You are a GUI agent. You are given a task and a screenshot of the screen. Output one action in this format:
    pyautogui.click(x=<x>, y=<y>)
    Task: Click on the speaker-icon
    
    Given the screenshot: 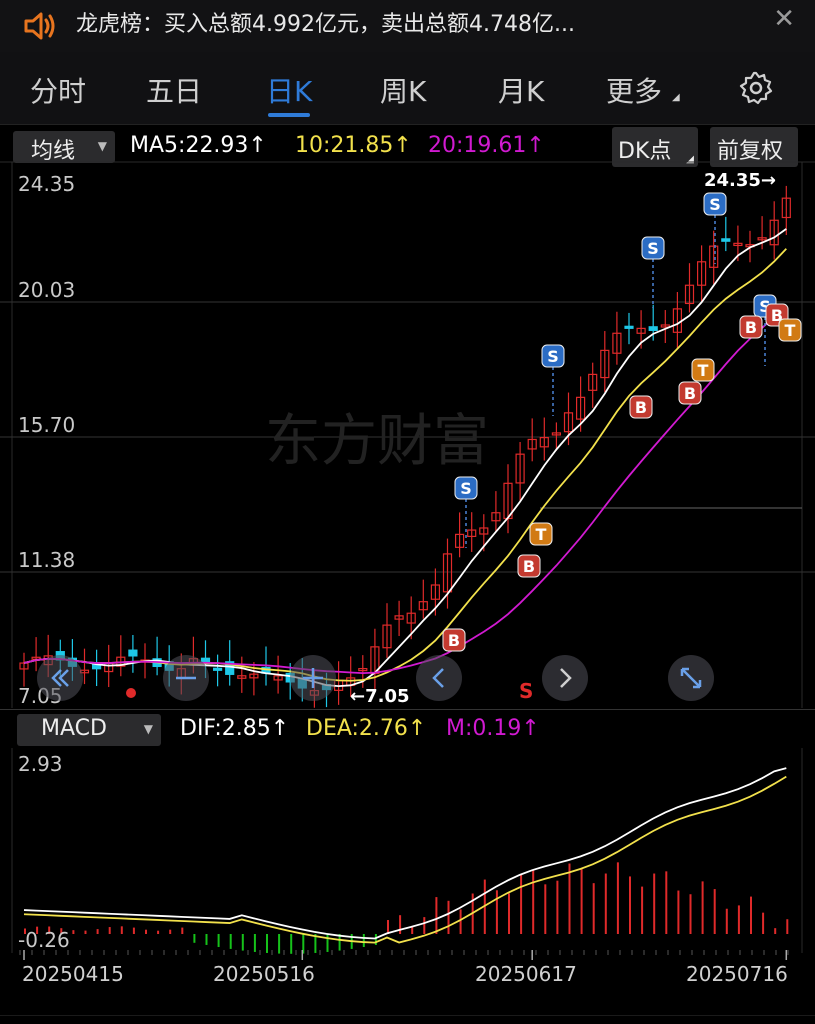 What is the action you would take?
    pyautogui.click(x=39, y=26)
    